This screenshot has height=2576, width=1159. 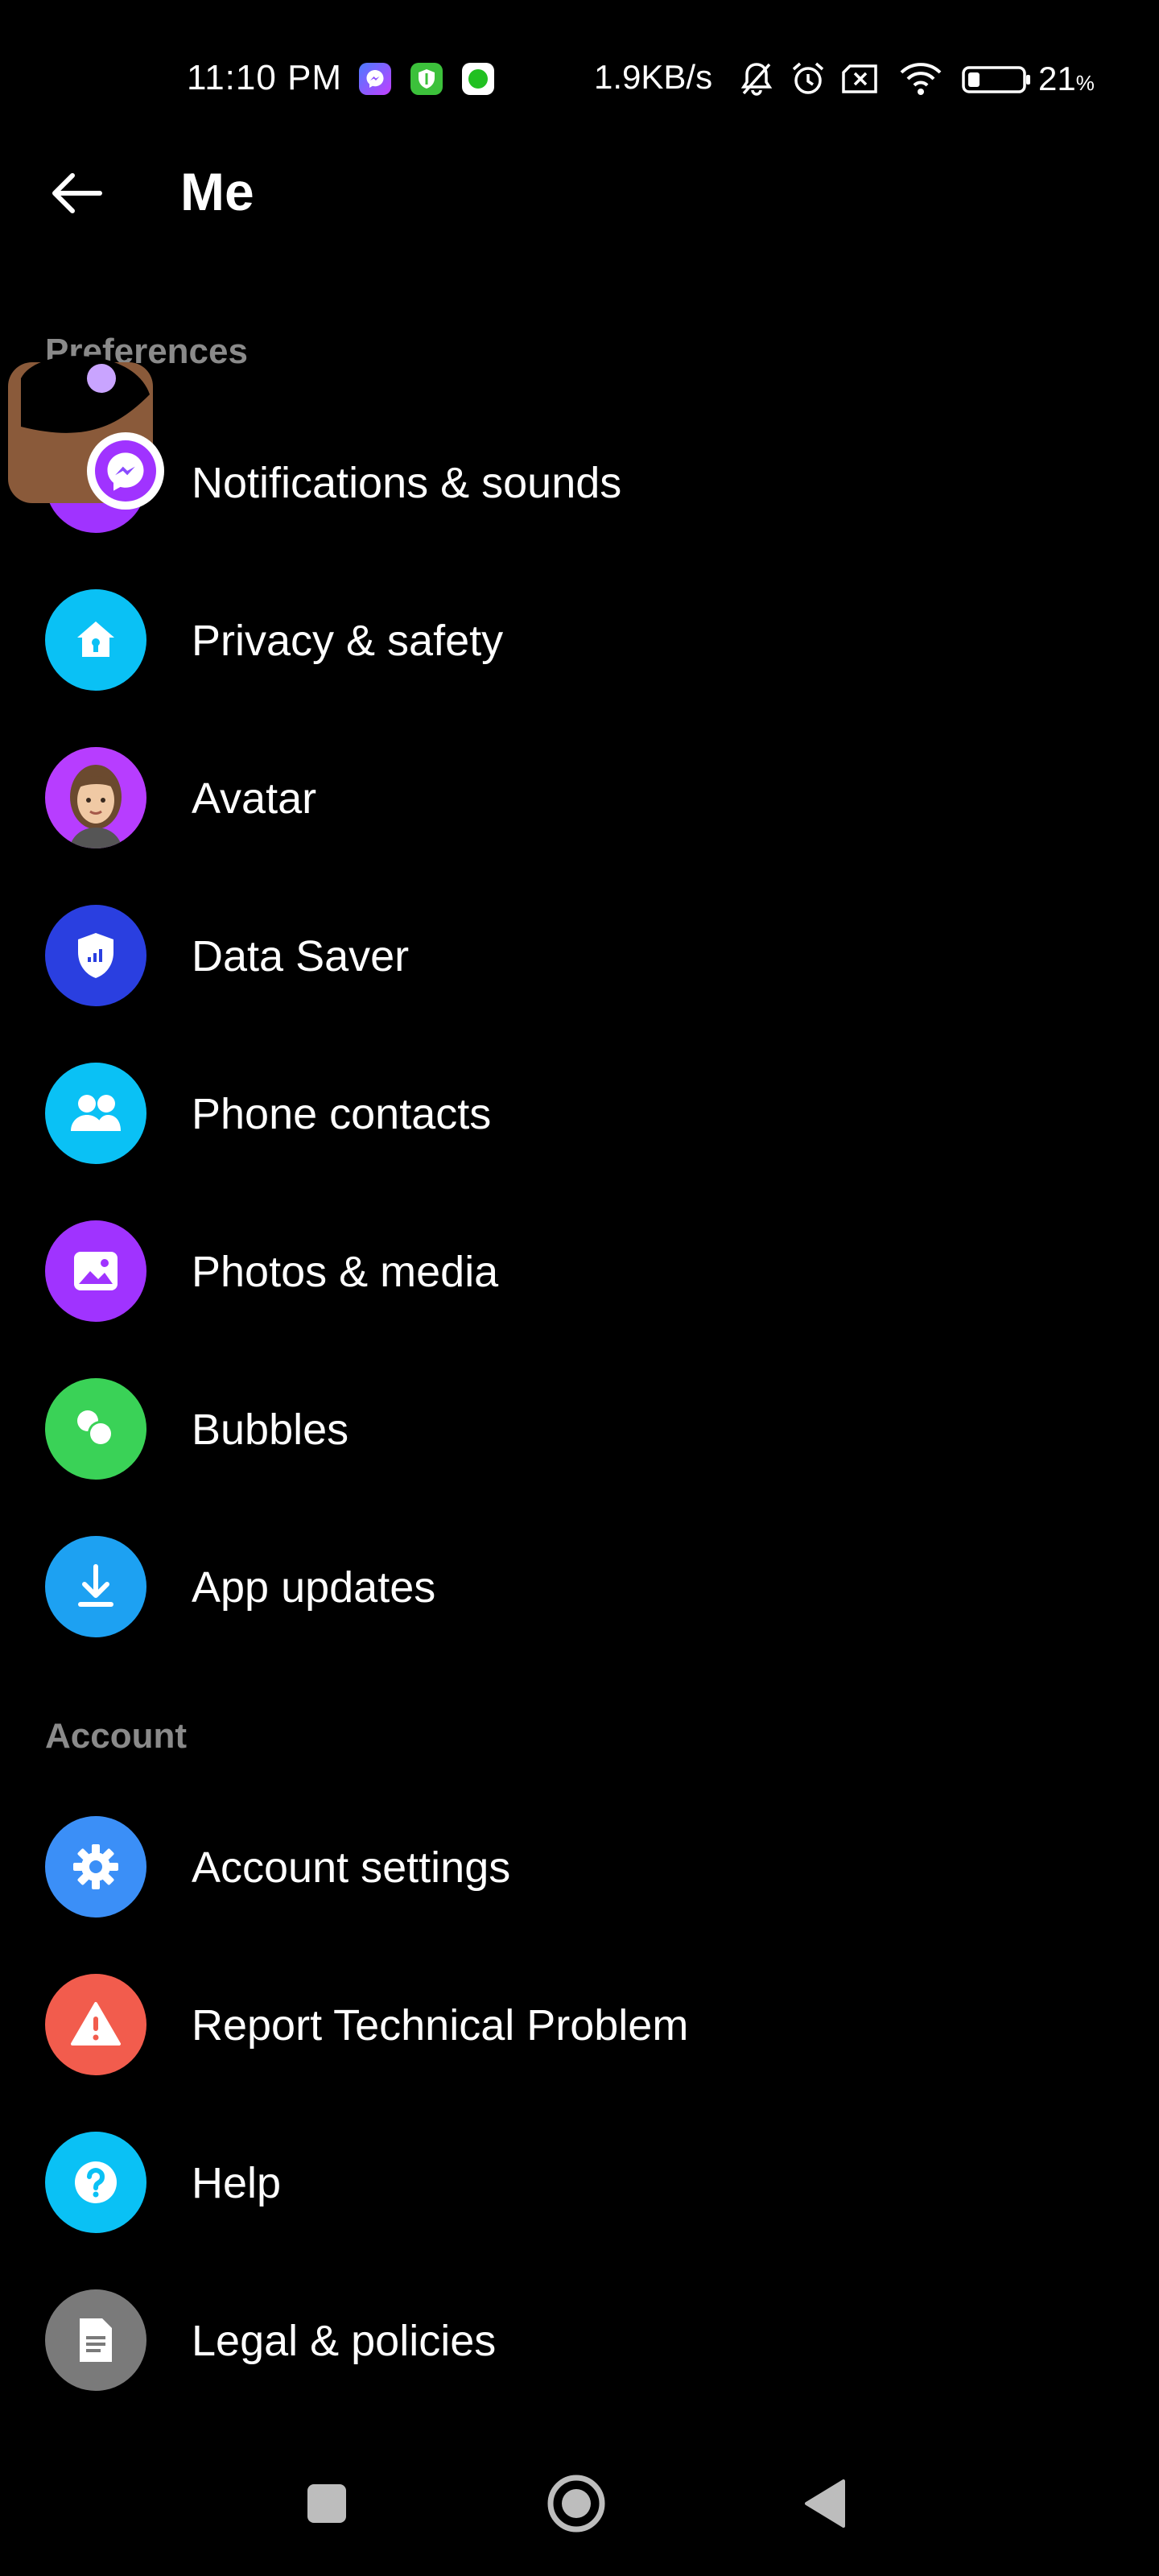 What do you see at coordinates (921, 81) in the screenshot?
I see `wifi-icon` at bounding box center [921, 81].